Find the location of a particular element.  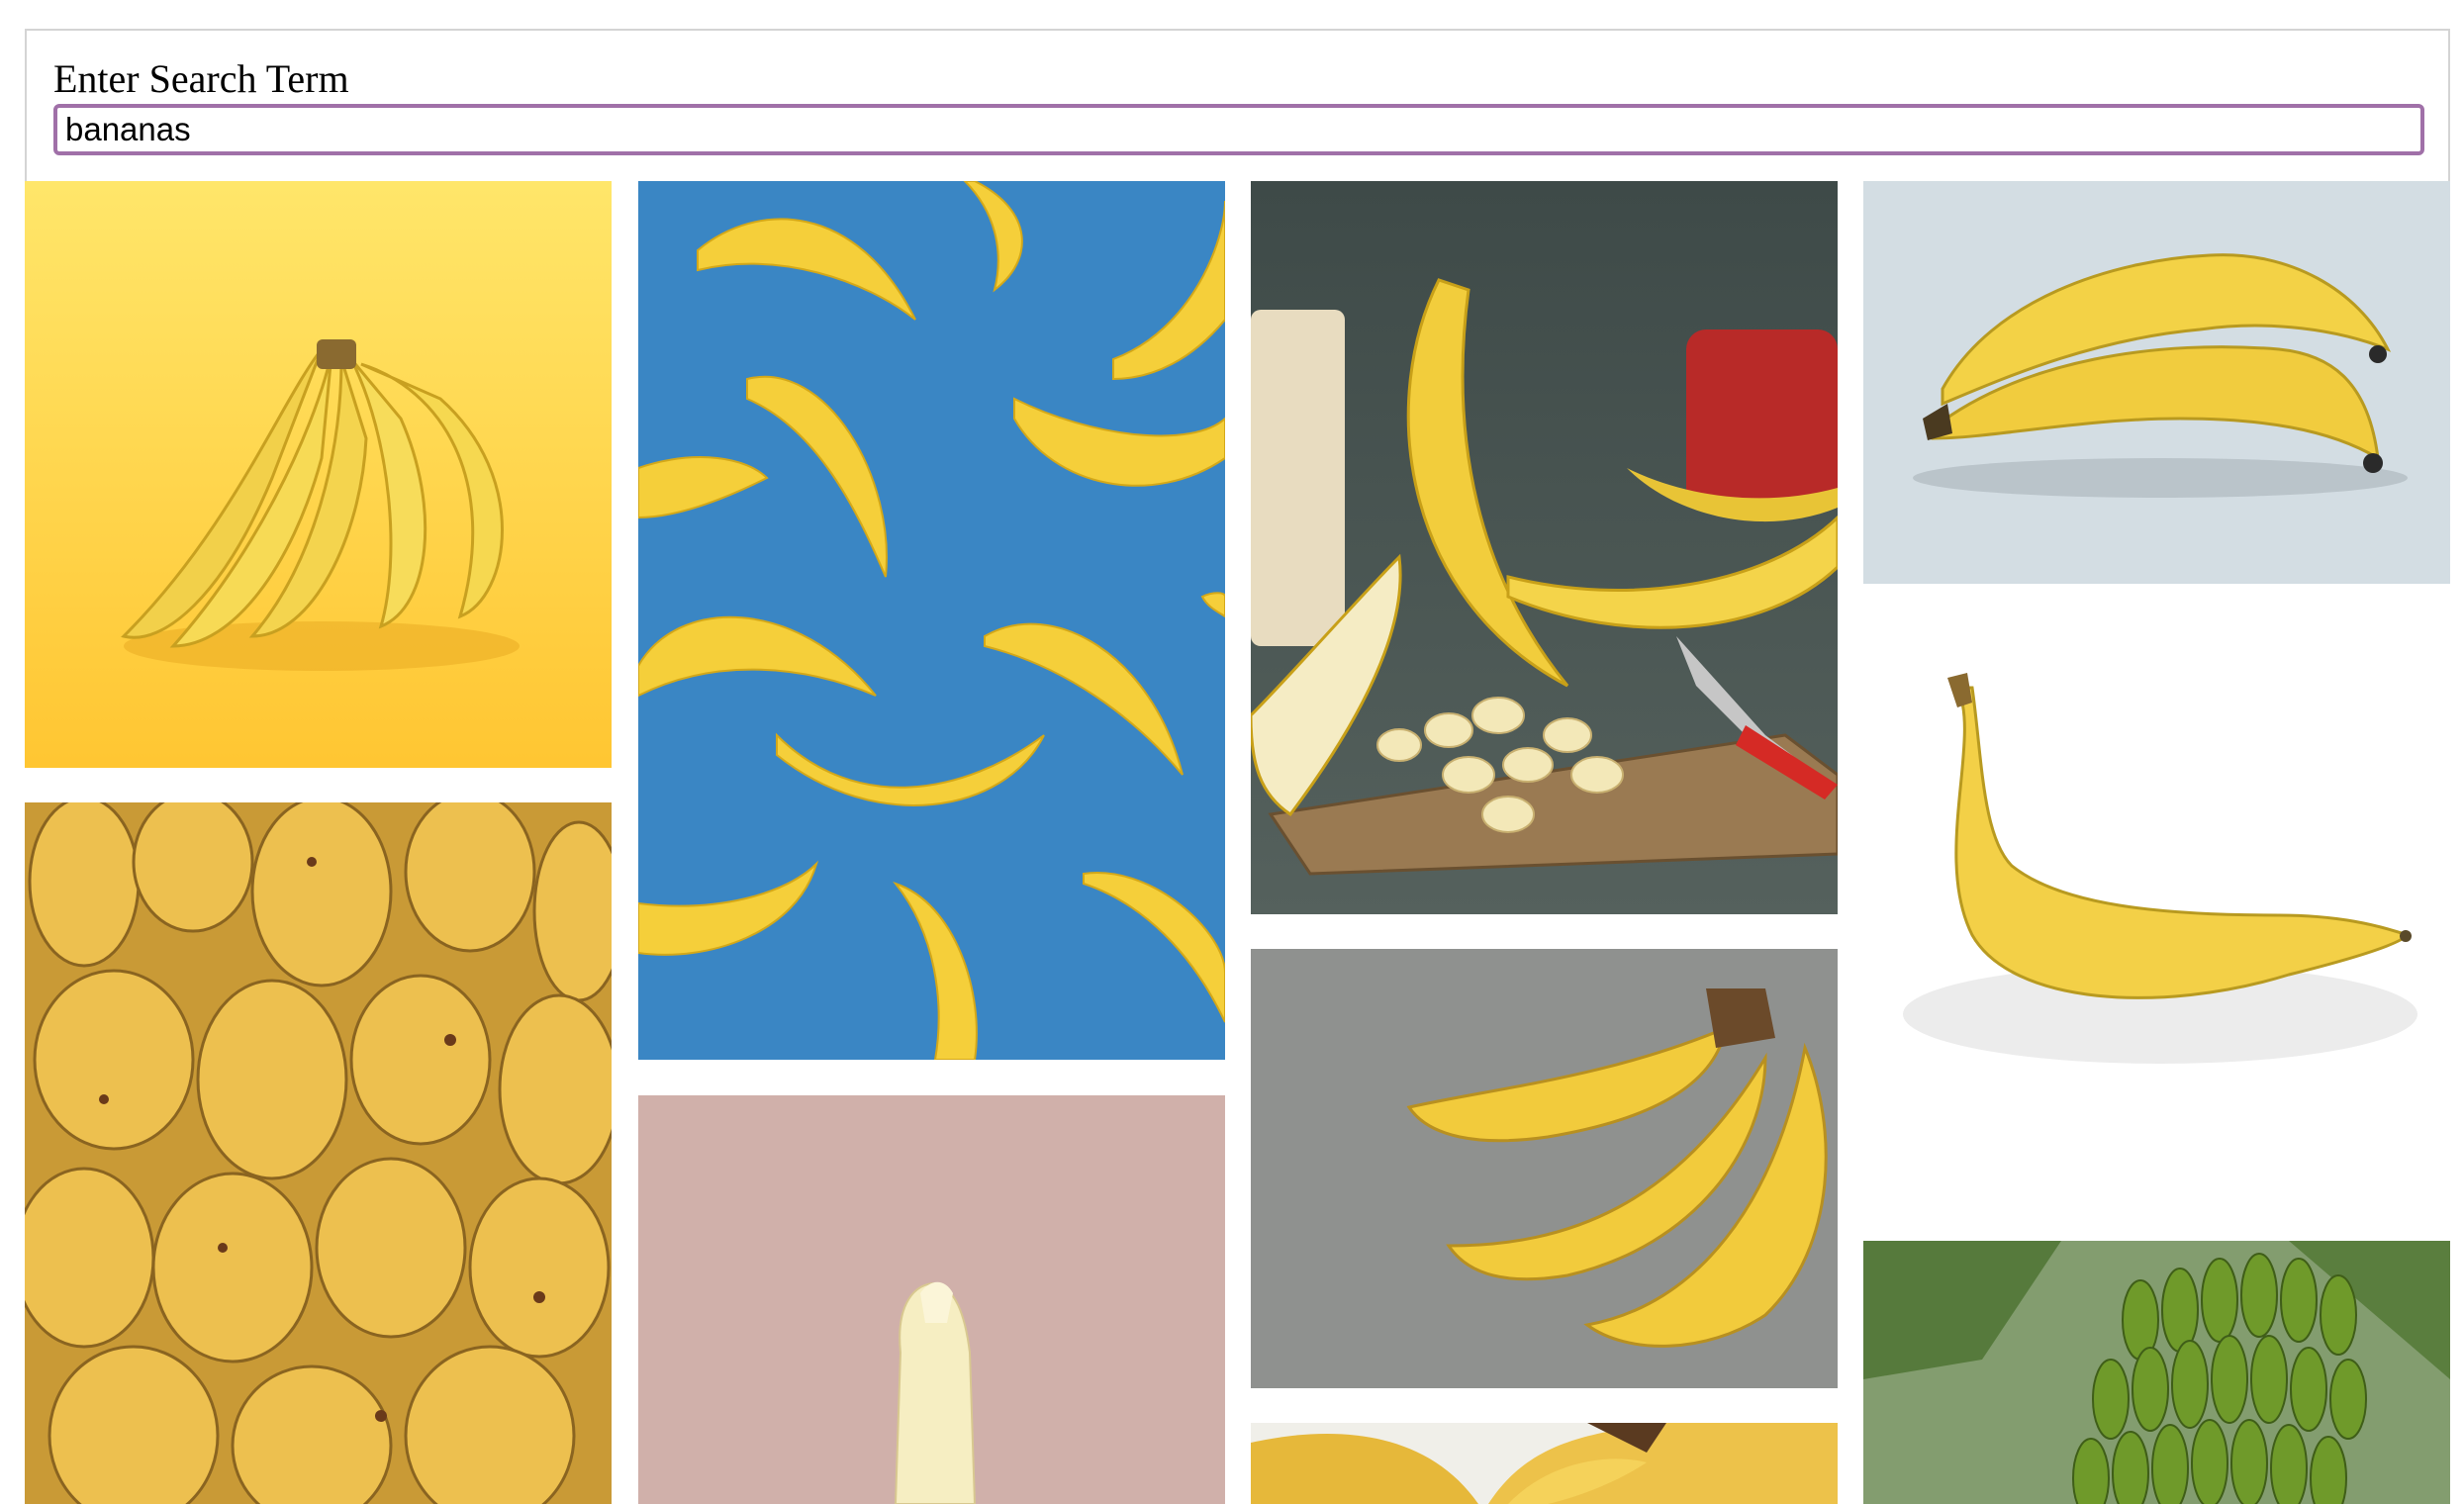

image-tile-two-bananas-gray is located at coordinates (2156, 382).